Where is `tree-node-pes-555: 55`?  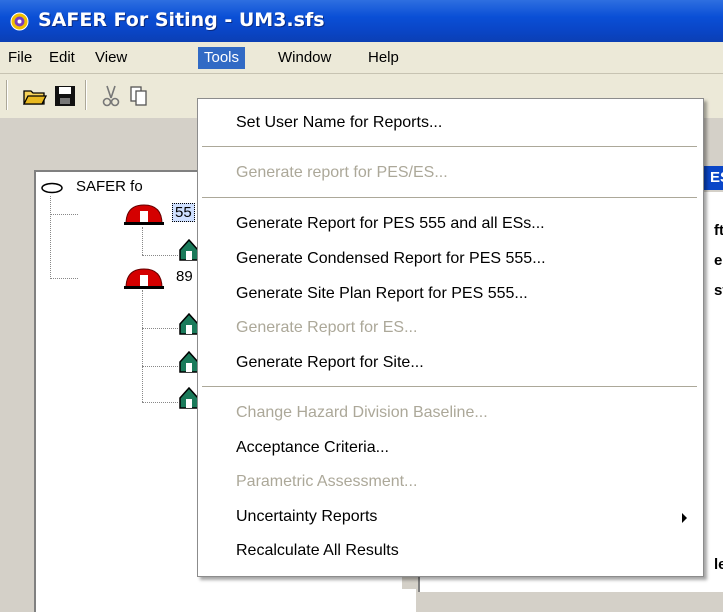
tree-node-pes-555: 55 is located at coordinates (183, 212).